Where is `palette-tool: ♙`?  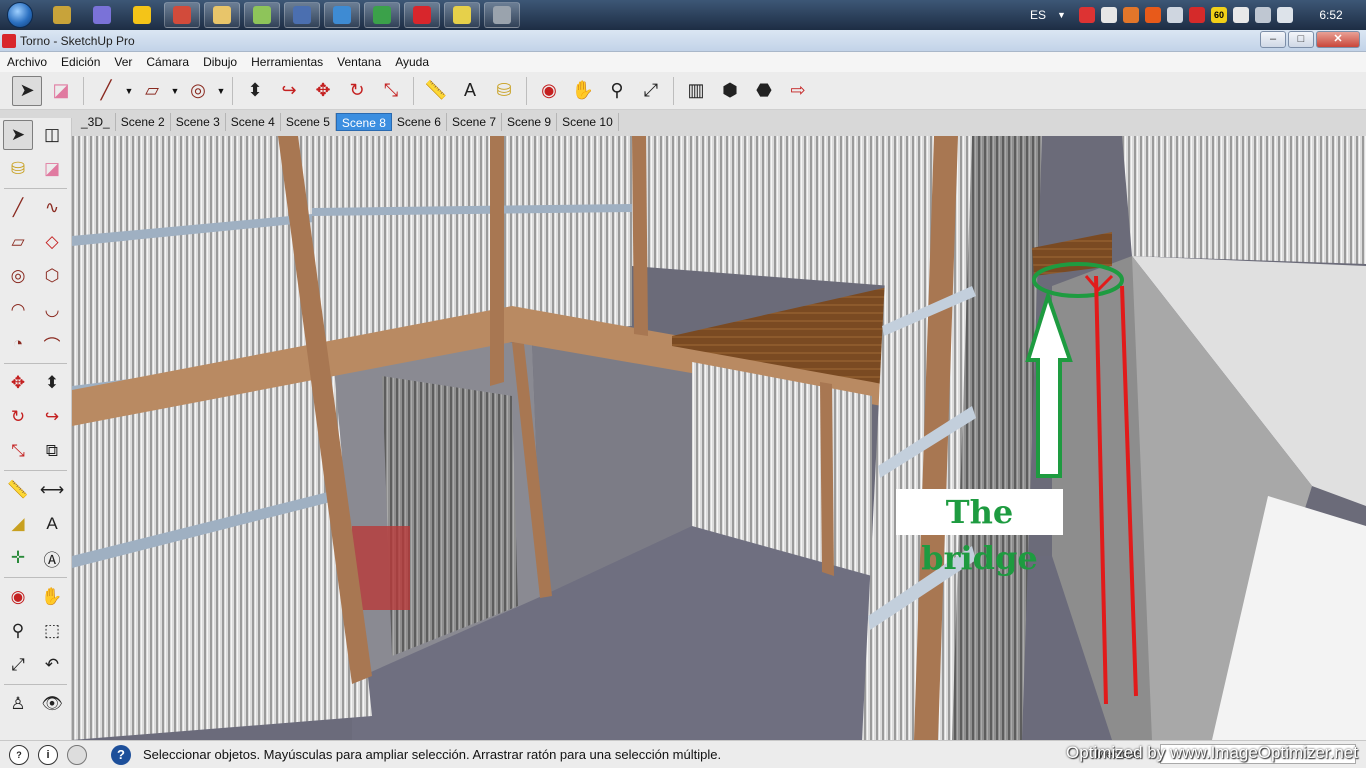 palette-tool: ♙ is located at coordinates (18, 704).